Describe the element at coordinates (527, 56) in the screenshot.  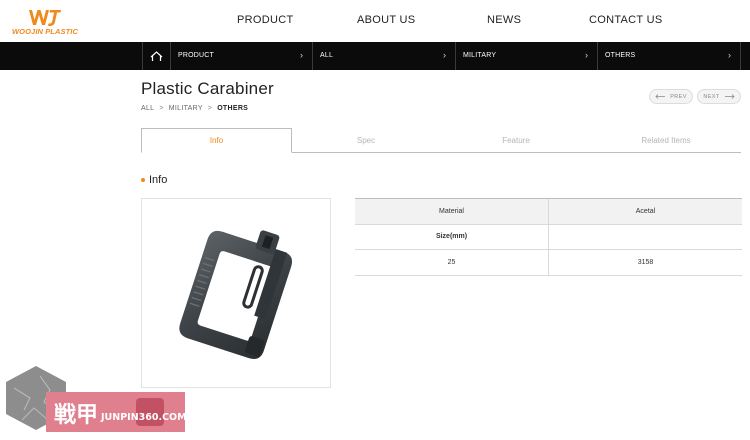
I see `category-military: MILITARY ›` at that location.